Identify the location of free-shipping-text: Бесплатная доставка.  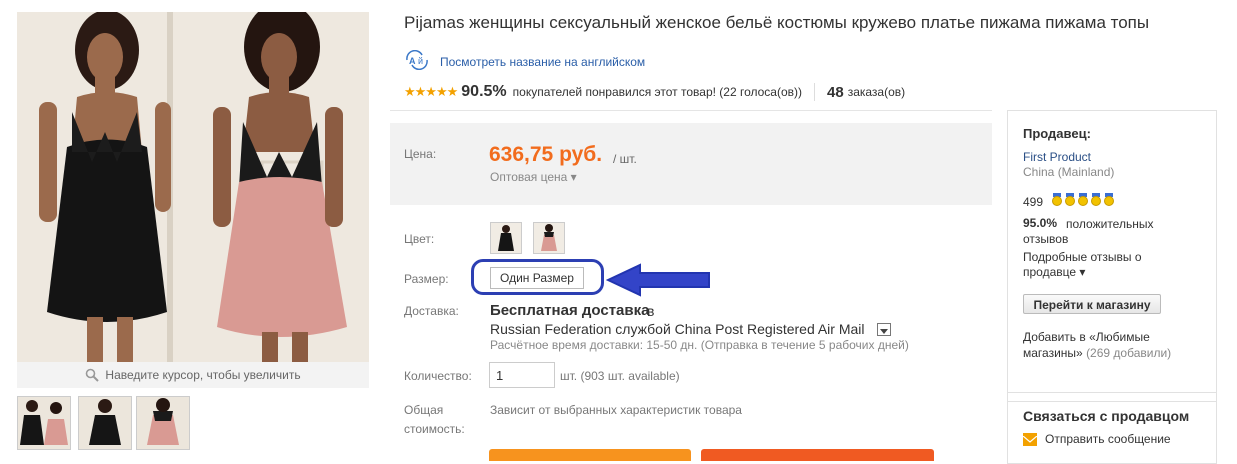
(570, 310).